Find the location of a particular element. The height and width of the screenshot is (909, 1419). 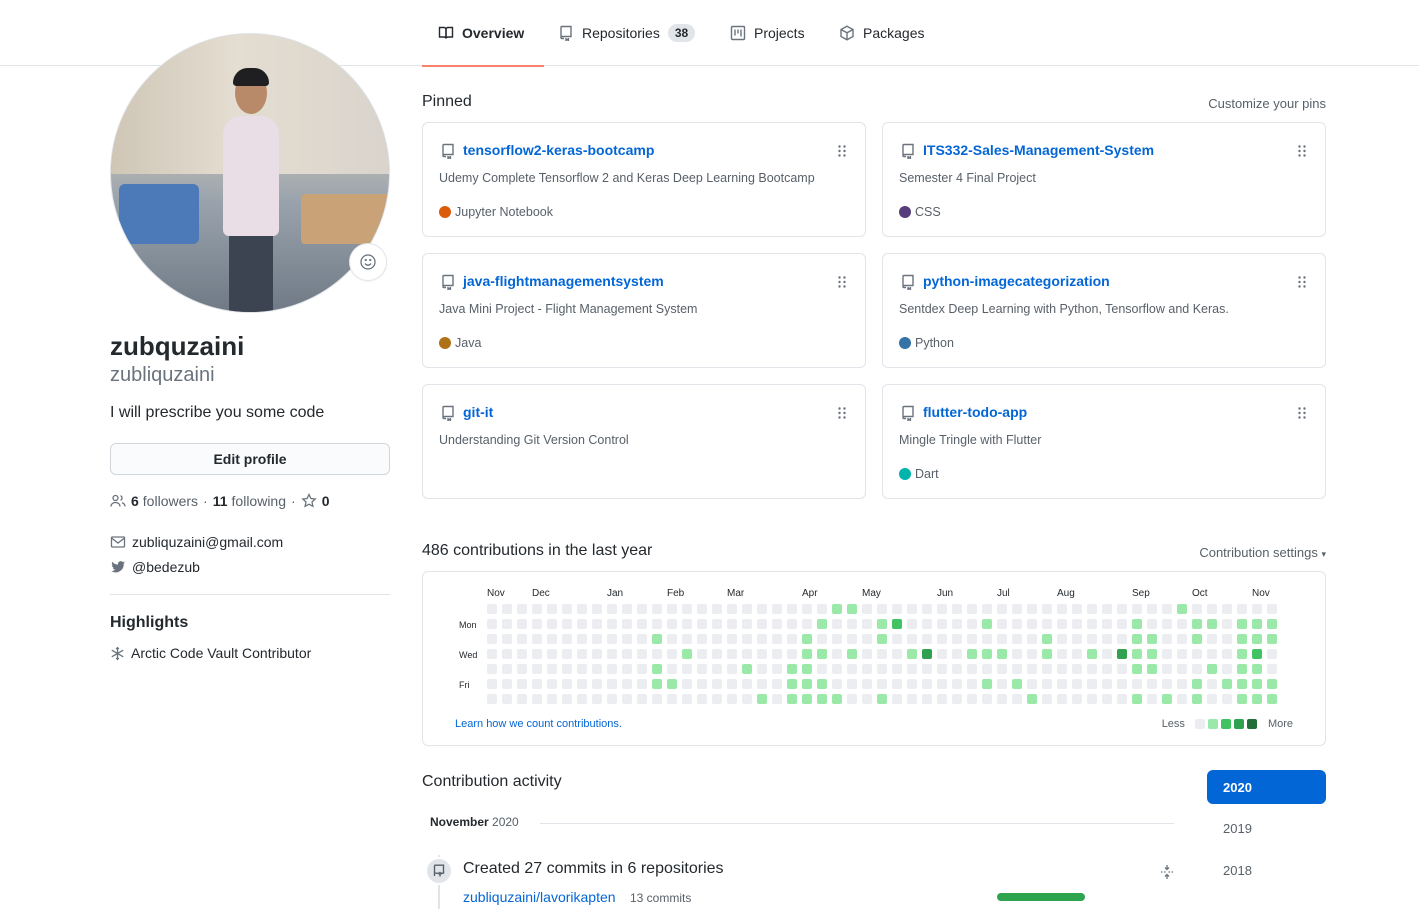

profile-twitter: @bedezub is located at coordinates (166, 567).